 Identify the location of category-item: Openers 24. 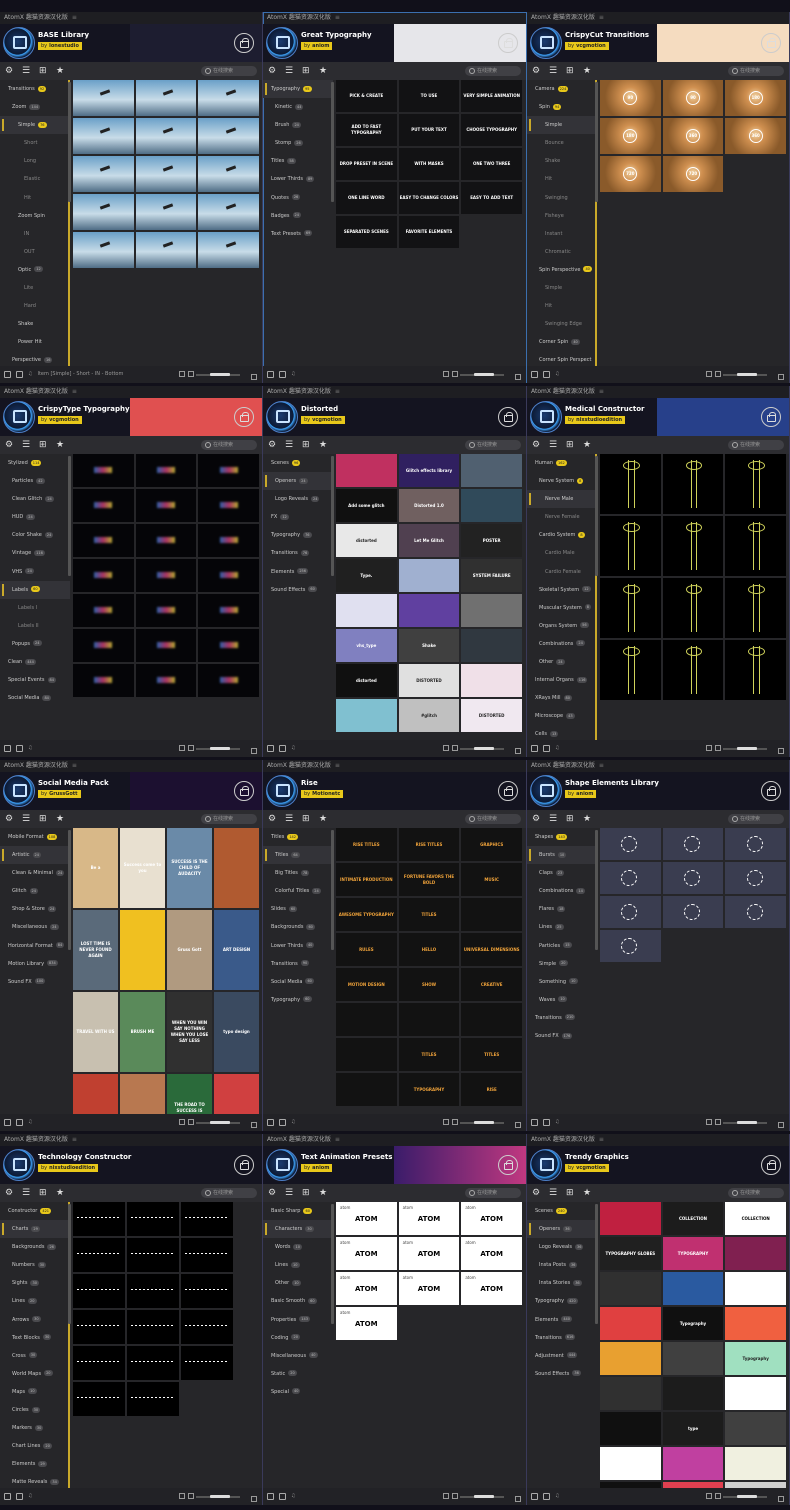
(298, 481).